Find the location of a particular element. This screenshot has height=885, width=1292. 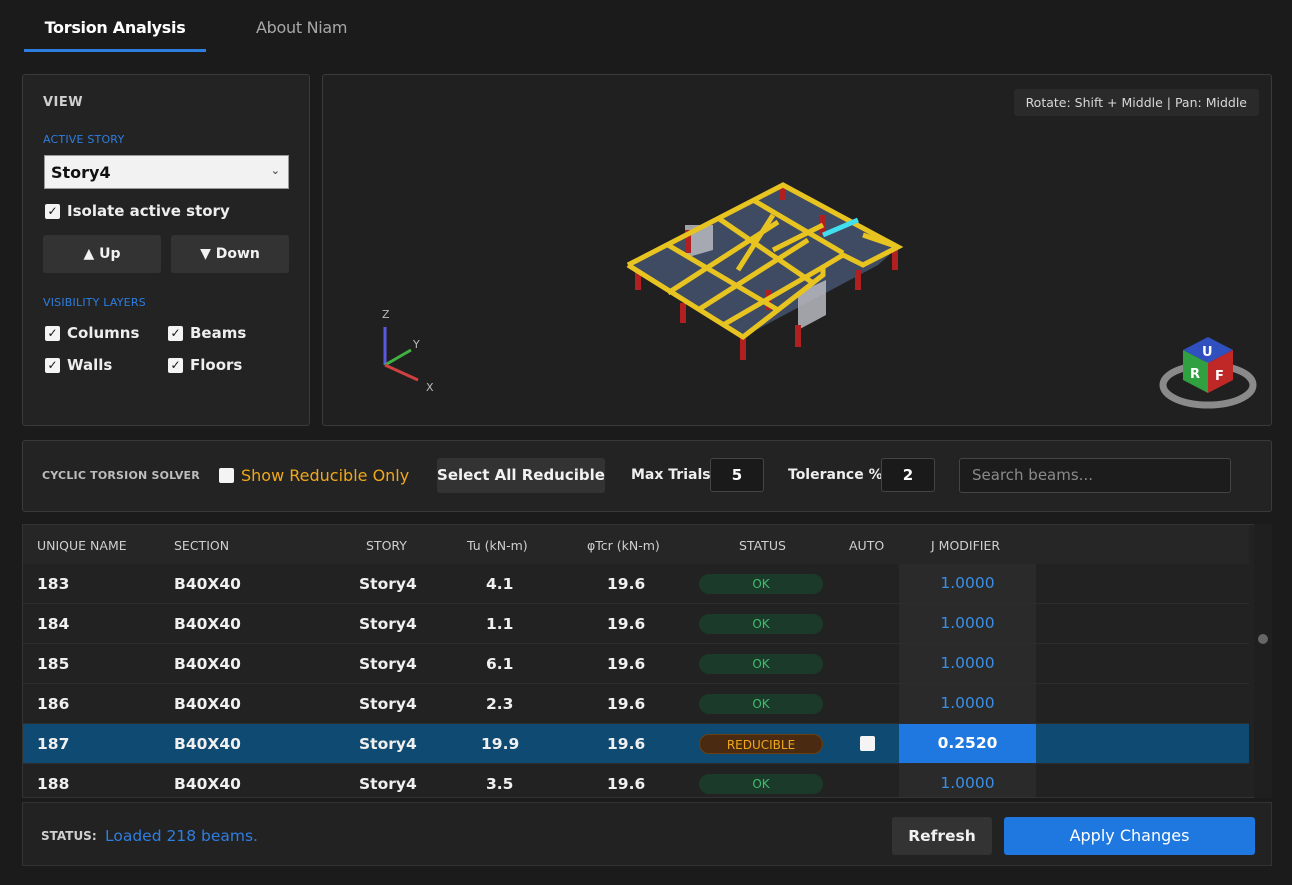

story-up-button: ▲ Up is located at coordinates (102, 254).